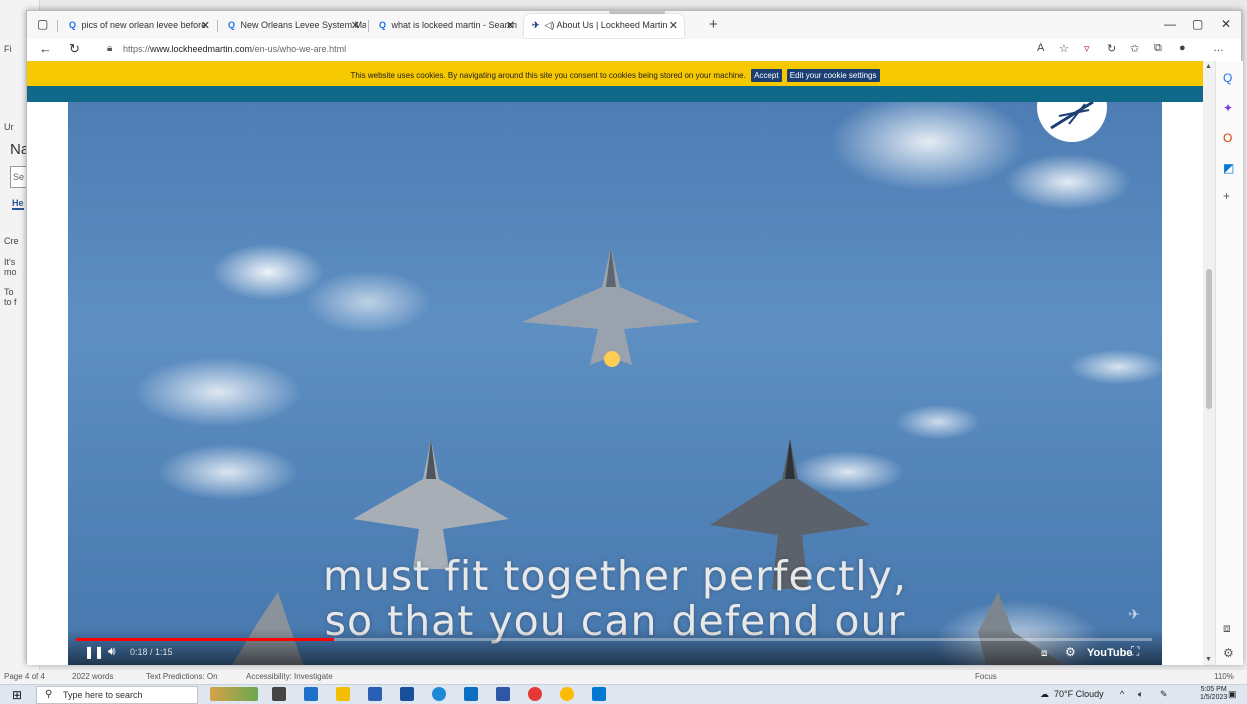  What do you see at coordinates (93, 676) in the screenshot?
I see `word-count: 2022 words` at bounding box center [93, 676].